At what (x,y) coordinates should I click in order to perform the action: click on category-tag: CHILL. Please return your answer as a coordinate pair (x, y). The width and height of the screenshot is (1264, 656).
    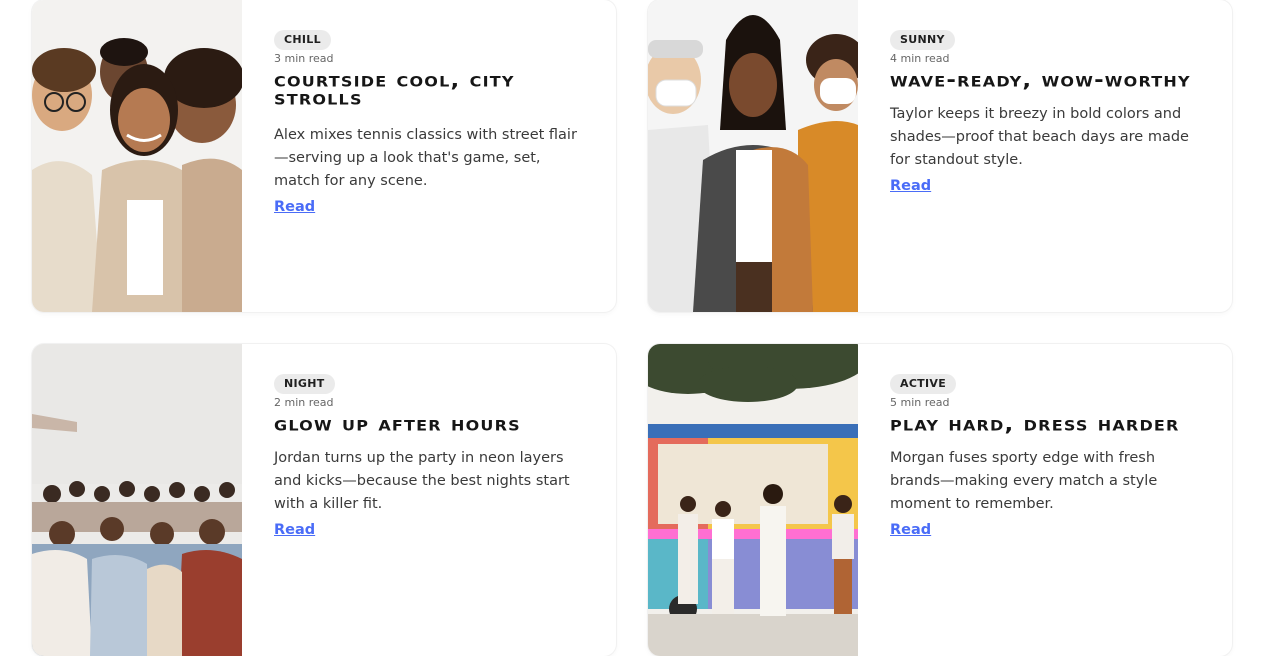
    Looking at the image, I should click on (302, 40).